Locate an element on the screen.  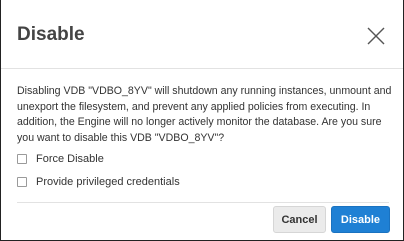
disable-button: Disable is located at coordinates (360, 219).